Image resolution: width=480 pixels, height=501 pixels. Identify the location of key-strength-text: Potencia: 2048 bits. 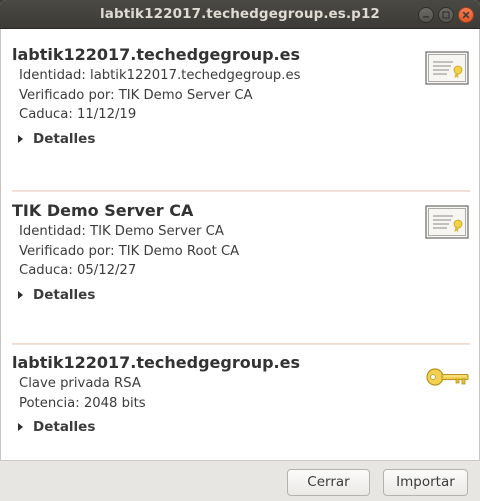
(82, 403).